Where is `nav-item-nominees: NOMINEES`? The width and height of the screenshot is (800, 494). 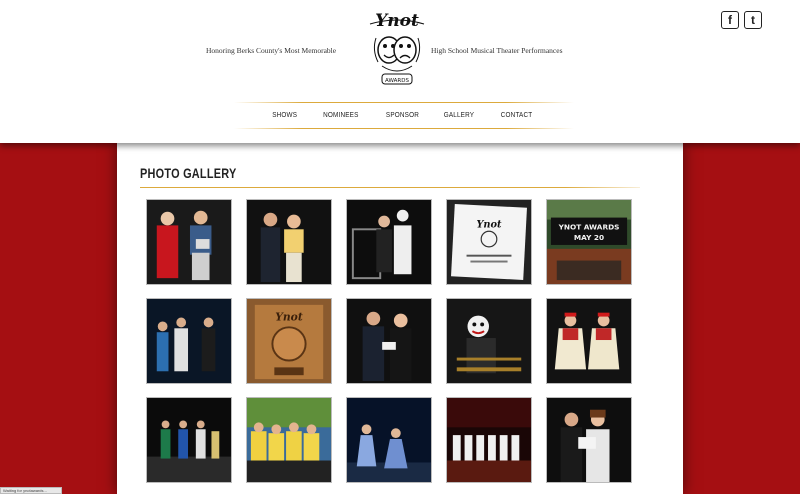 nav-item-nominees: NOMINEES is located at coordinates (340, 114).